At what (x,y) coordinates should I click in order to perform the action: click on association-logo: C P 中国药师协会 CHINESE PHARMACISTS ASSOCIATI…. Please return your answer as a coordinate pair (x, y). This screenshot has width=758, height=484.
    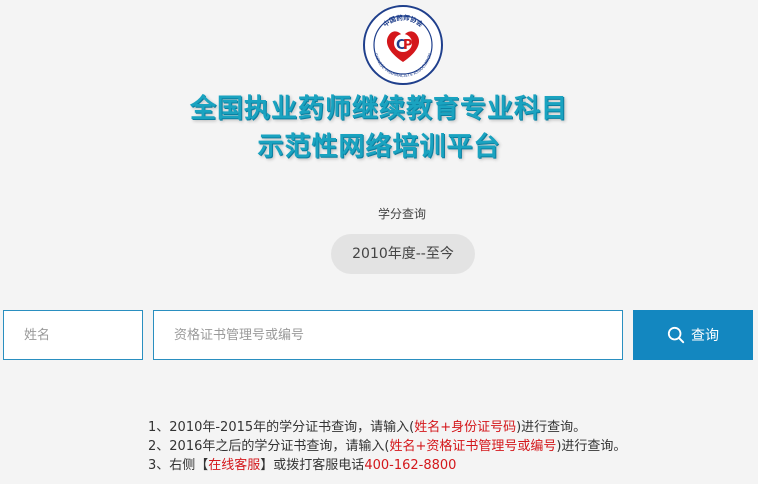
    Looking at the image, I should click on (403, 45).